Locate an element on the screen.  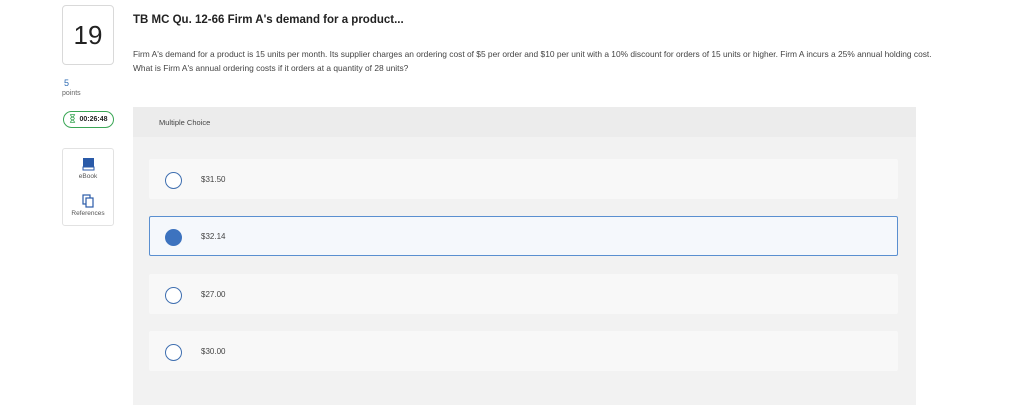
answer-option-1: $31.50 is located at coordinates (523, 179).